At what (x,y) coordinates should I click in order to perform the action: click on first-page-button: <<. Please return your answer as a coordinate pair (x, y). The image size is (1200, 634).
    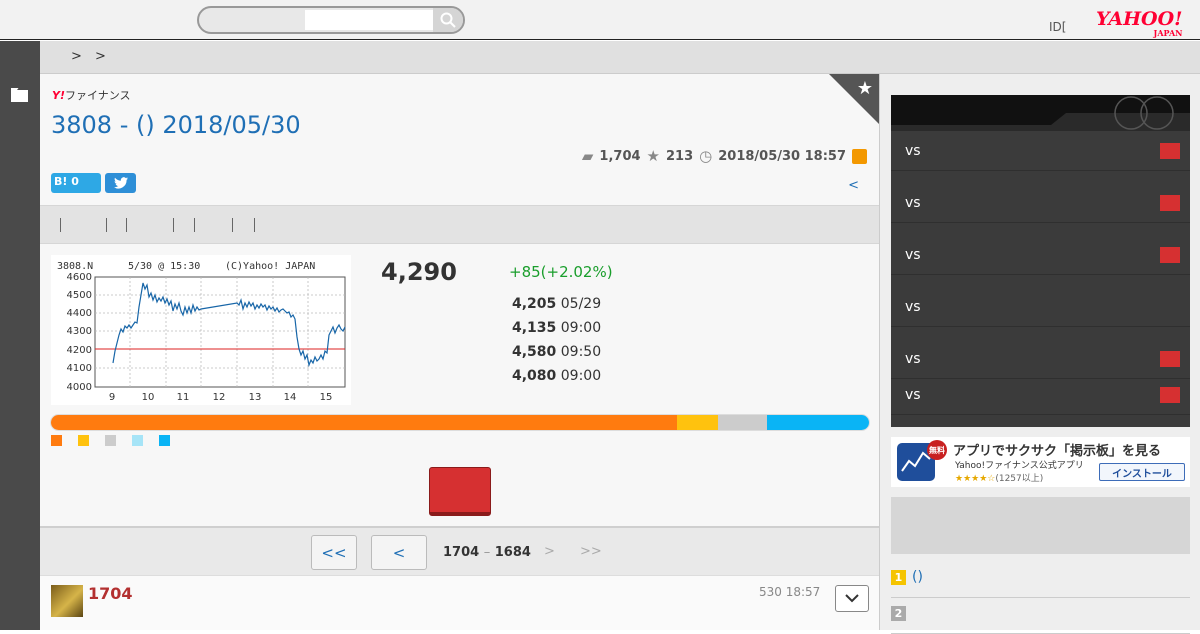
    Looking at the image, I should click on (334, 552).